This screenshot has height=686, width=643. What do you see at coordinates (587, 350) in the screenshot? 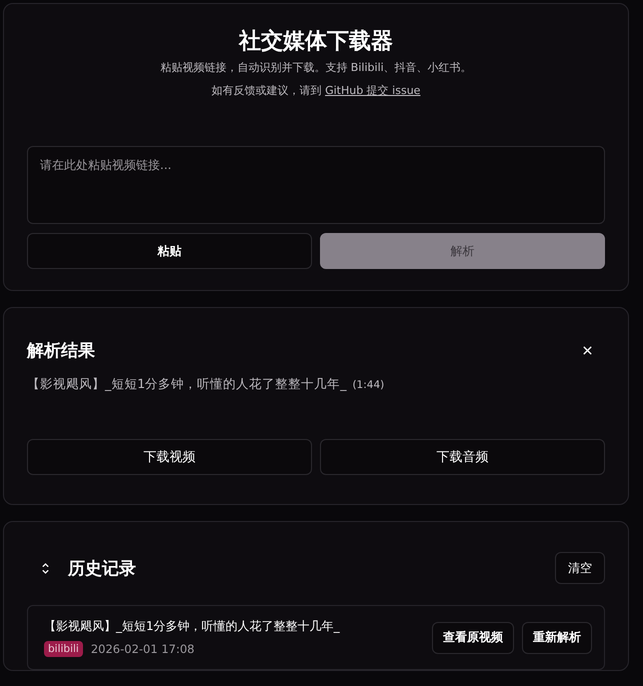
I see `close-icon` at bounding box center [587, 350].